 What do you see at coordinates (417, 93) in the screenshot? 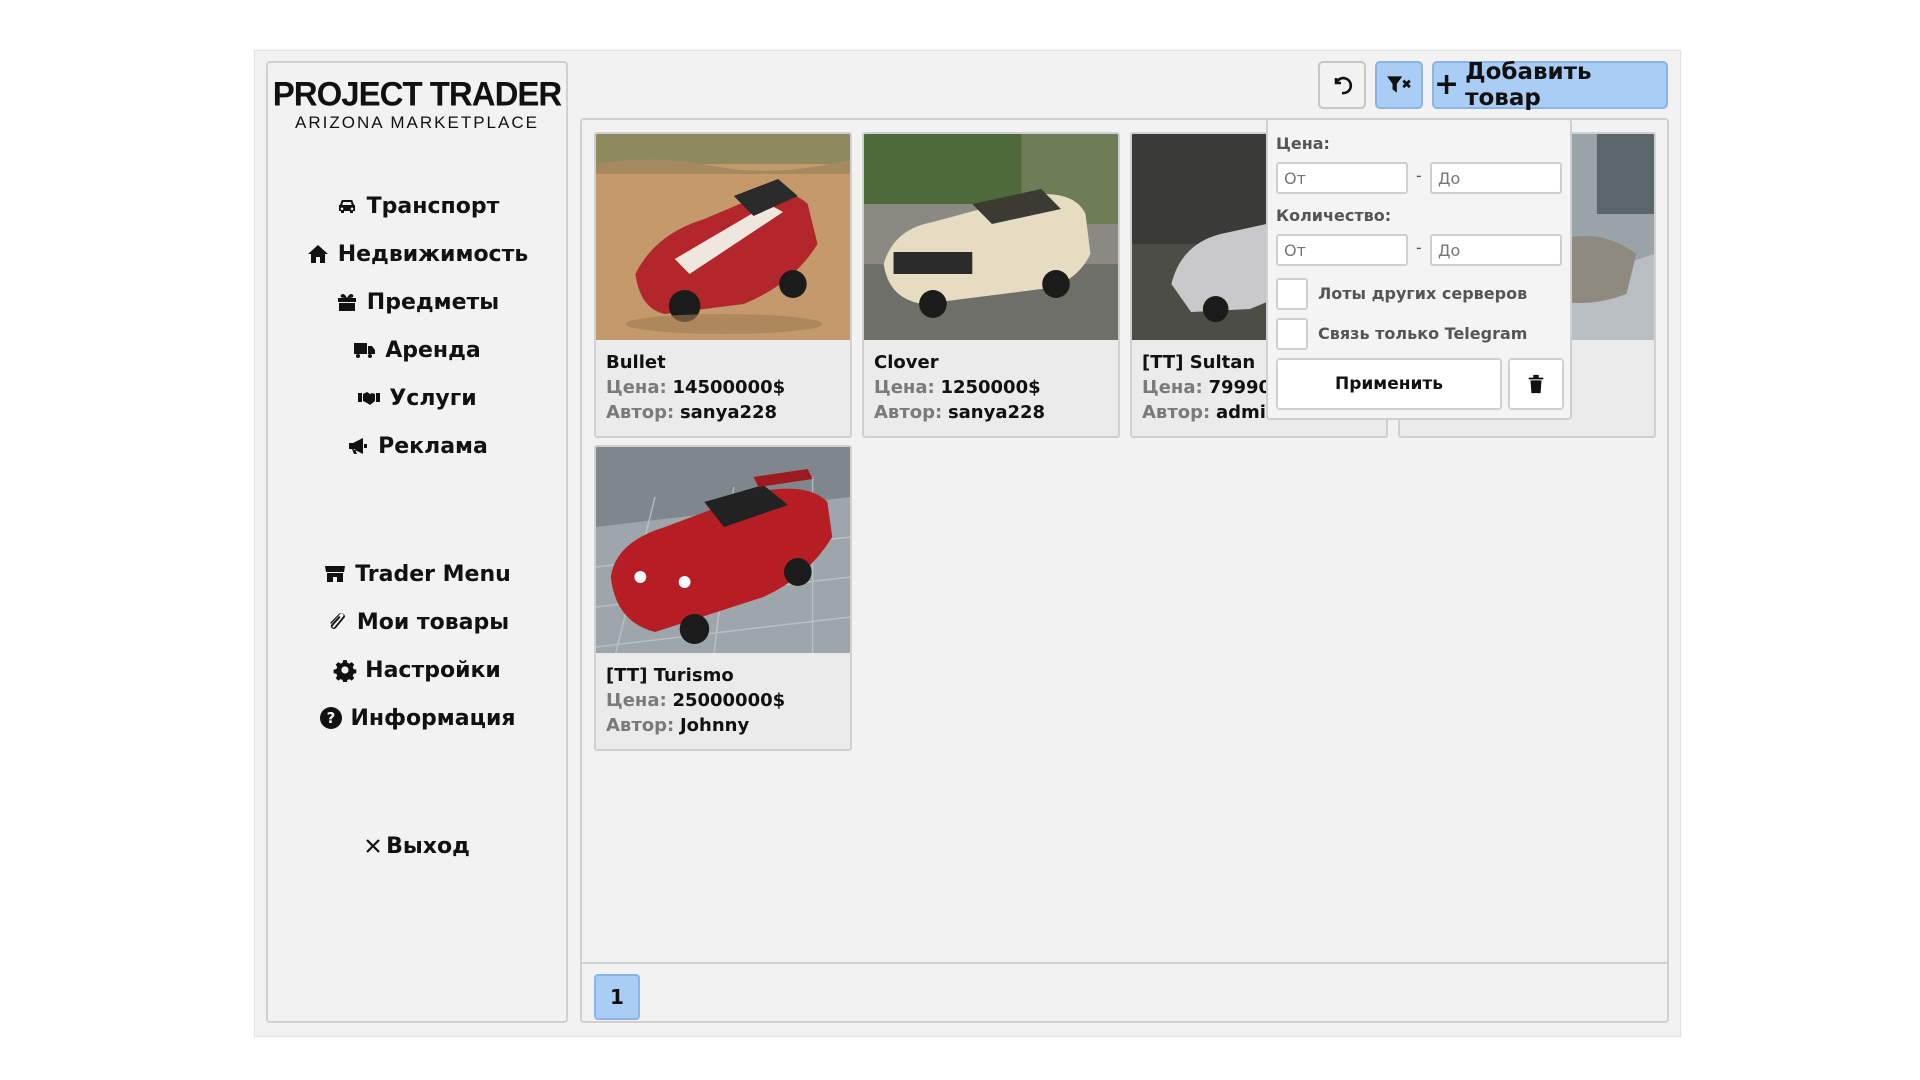
I see `logo-title: PROJECT TRADER` at bounding box center [417, 93].